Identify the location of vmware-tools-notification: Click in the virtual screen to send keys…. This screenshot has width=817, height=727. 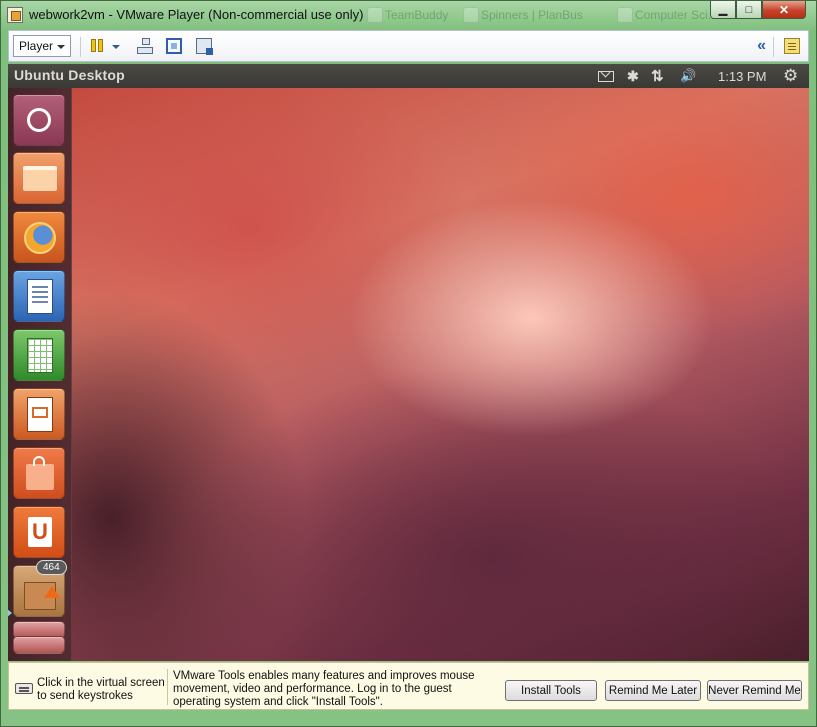
(408, 686).